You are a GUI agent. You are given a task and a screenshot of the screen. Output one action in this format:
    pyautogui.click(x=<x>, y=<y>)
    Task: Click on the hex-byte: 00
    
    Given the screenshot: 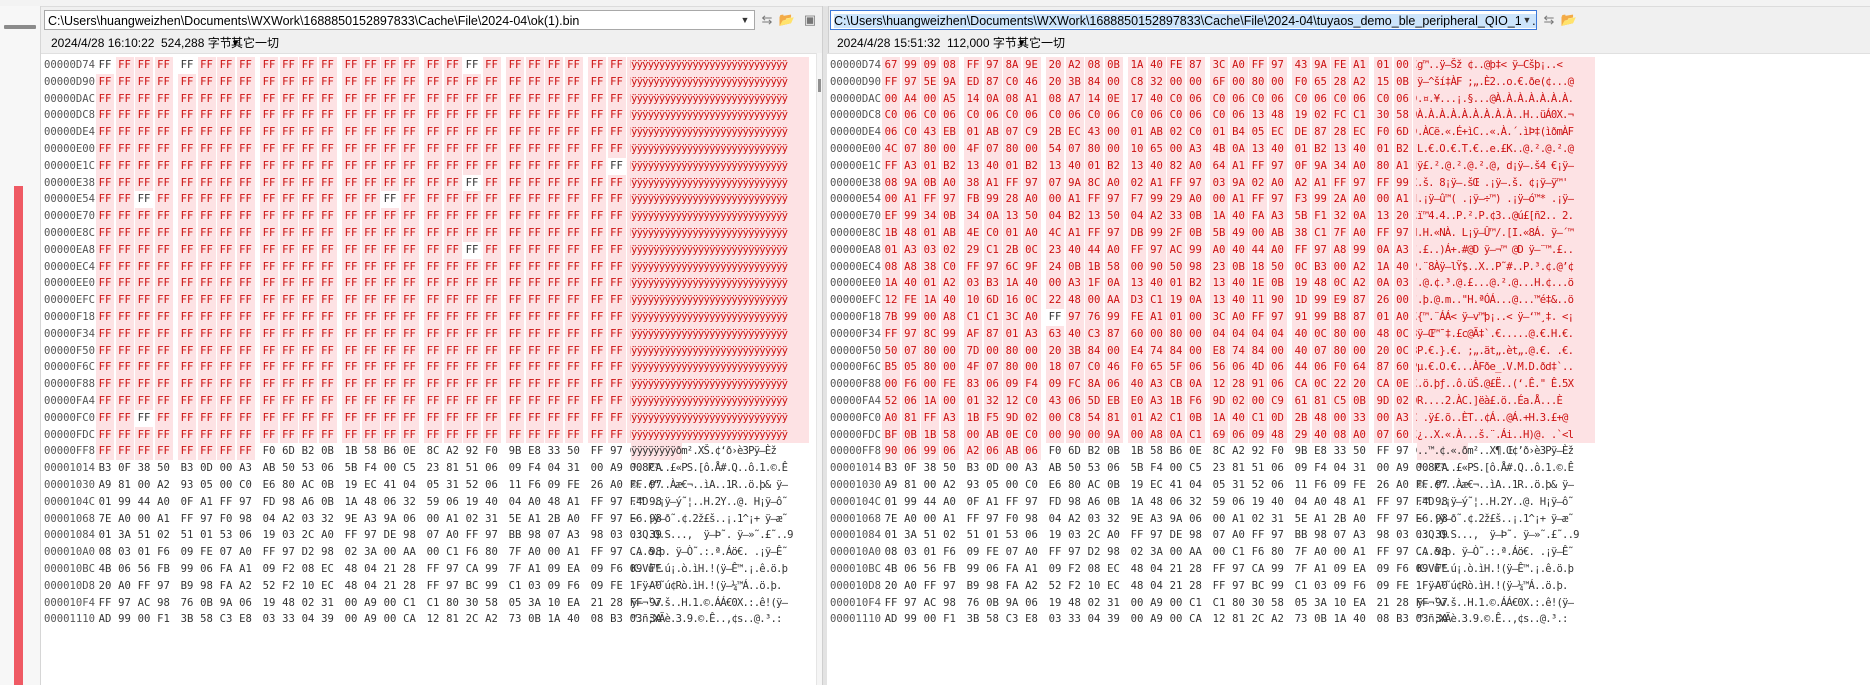 What is the action you would take?
    pyautogui.click(x=144, y=485)
    